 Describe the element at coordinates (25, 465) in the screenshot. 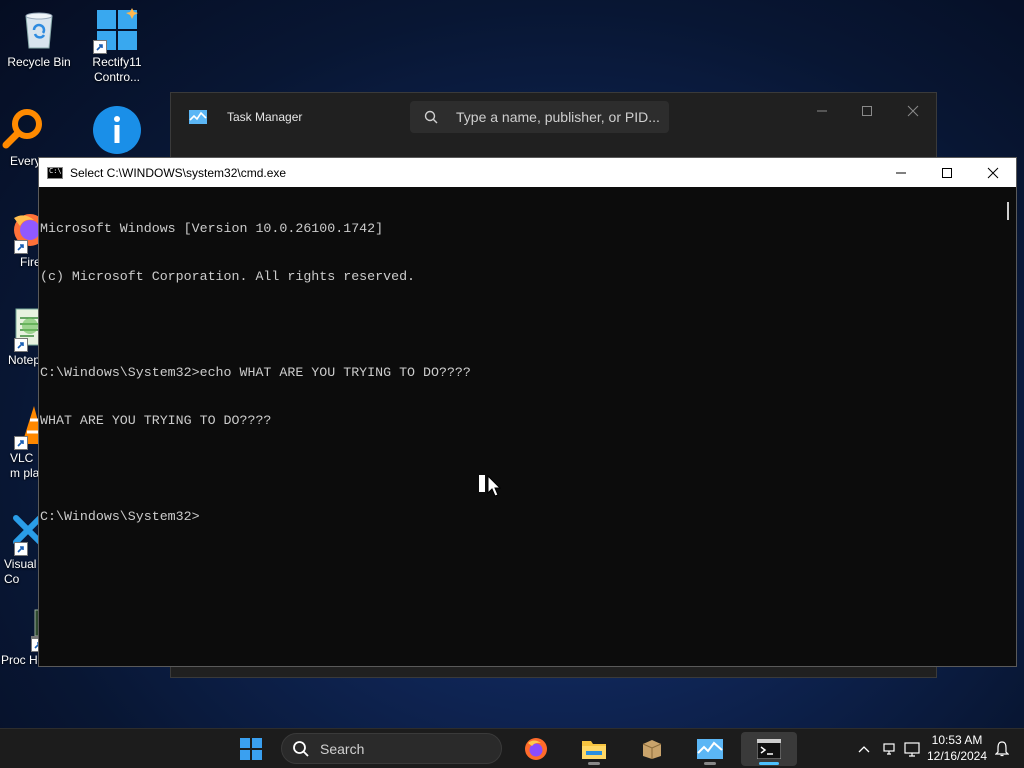

I see `desktop-icon-label: VLC m pla` at that location.